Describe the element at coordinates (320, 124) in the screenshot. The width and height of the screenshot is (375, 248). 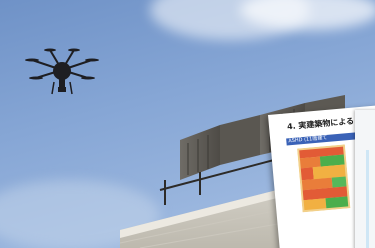
I see `report-heading: 4. 実建築物による` at that location.